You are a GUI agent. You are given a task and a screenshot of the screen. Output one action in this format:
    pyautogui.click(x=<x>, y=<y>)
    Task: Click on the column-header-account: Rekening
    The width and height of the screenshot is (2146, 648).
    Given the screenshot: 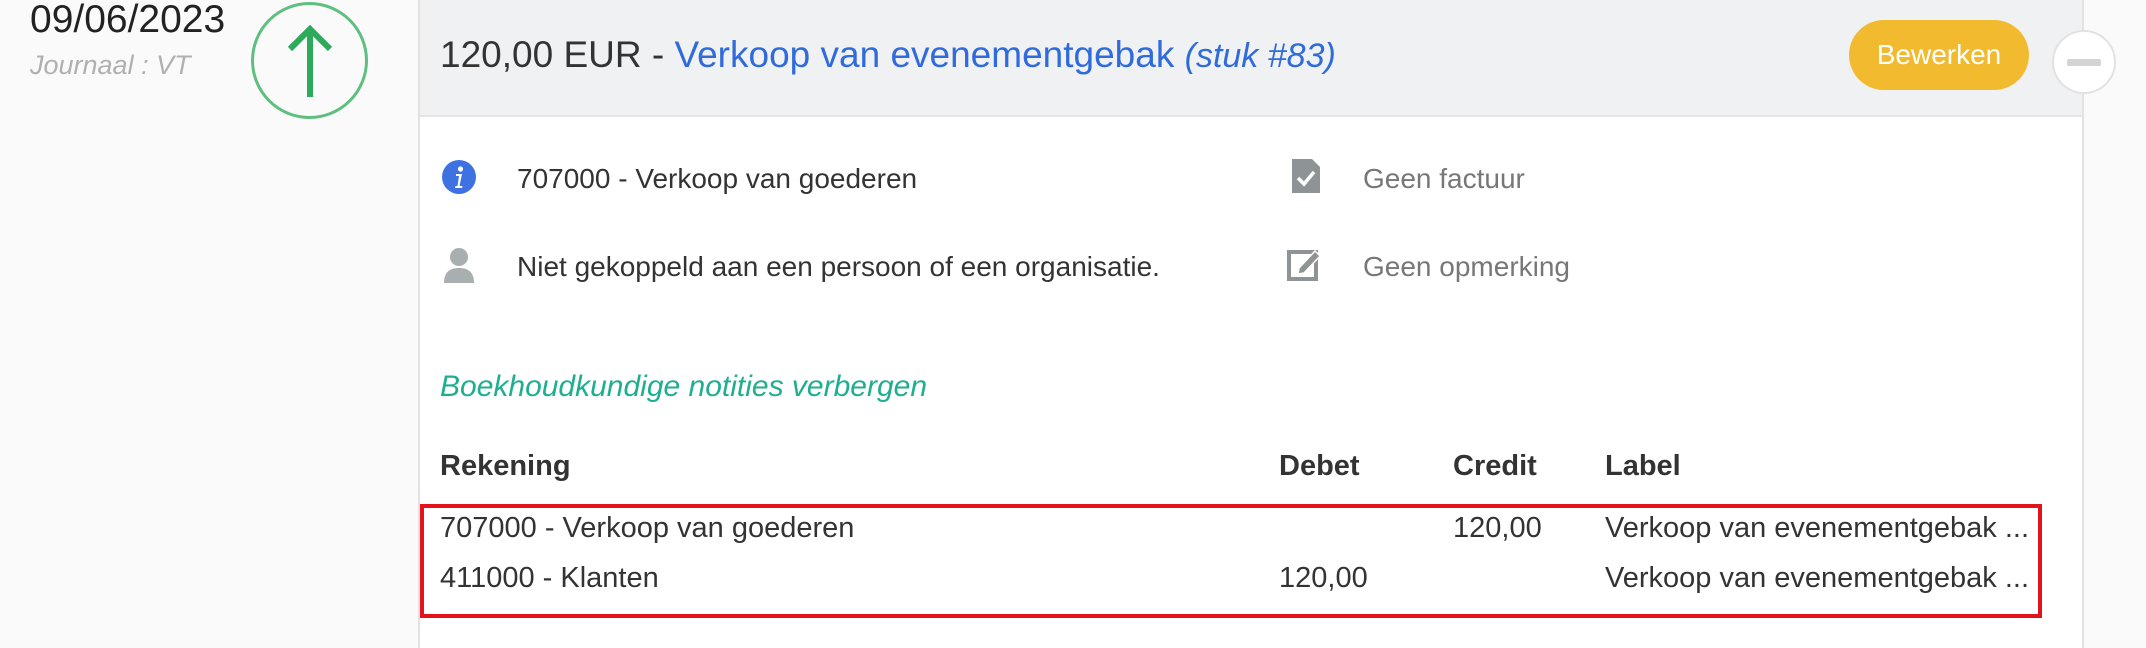 What is the action you would take?
    pyautogui.click(x=505, y=466)
    